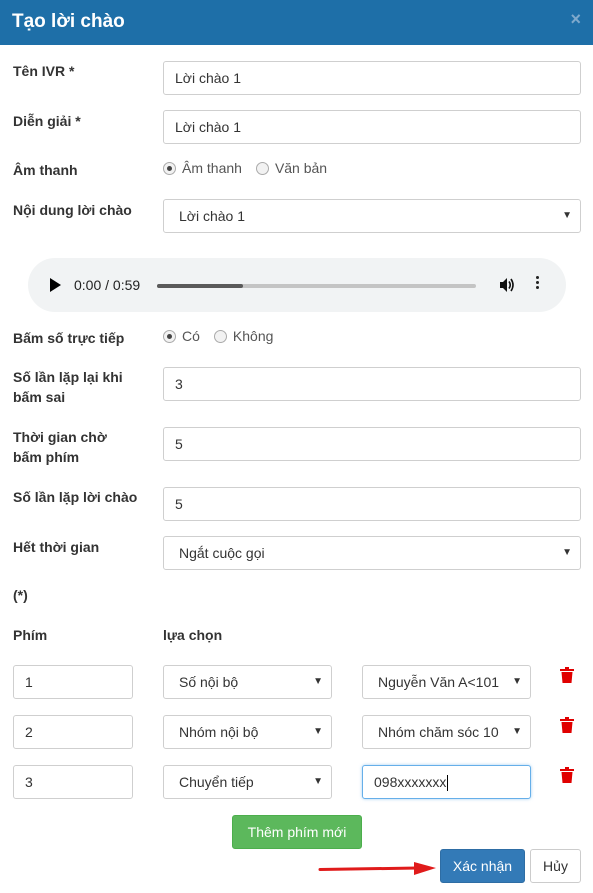 The height and width of the screenshot is (893, 593). I want to click on timeout-value: Ngắt cuộc gọi, so click(222, 553).